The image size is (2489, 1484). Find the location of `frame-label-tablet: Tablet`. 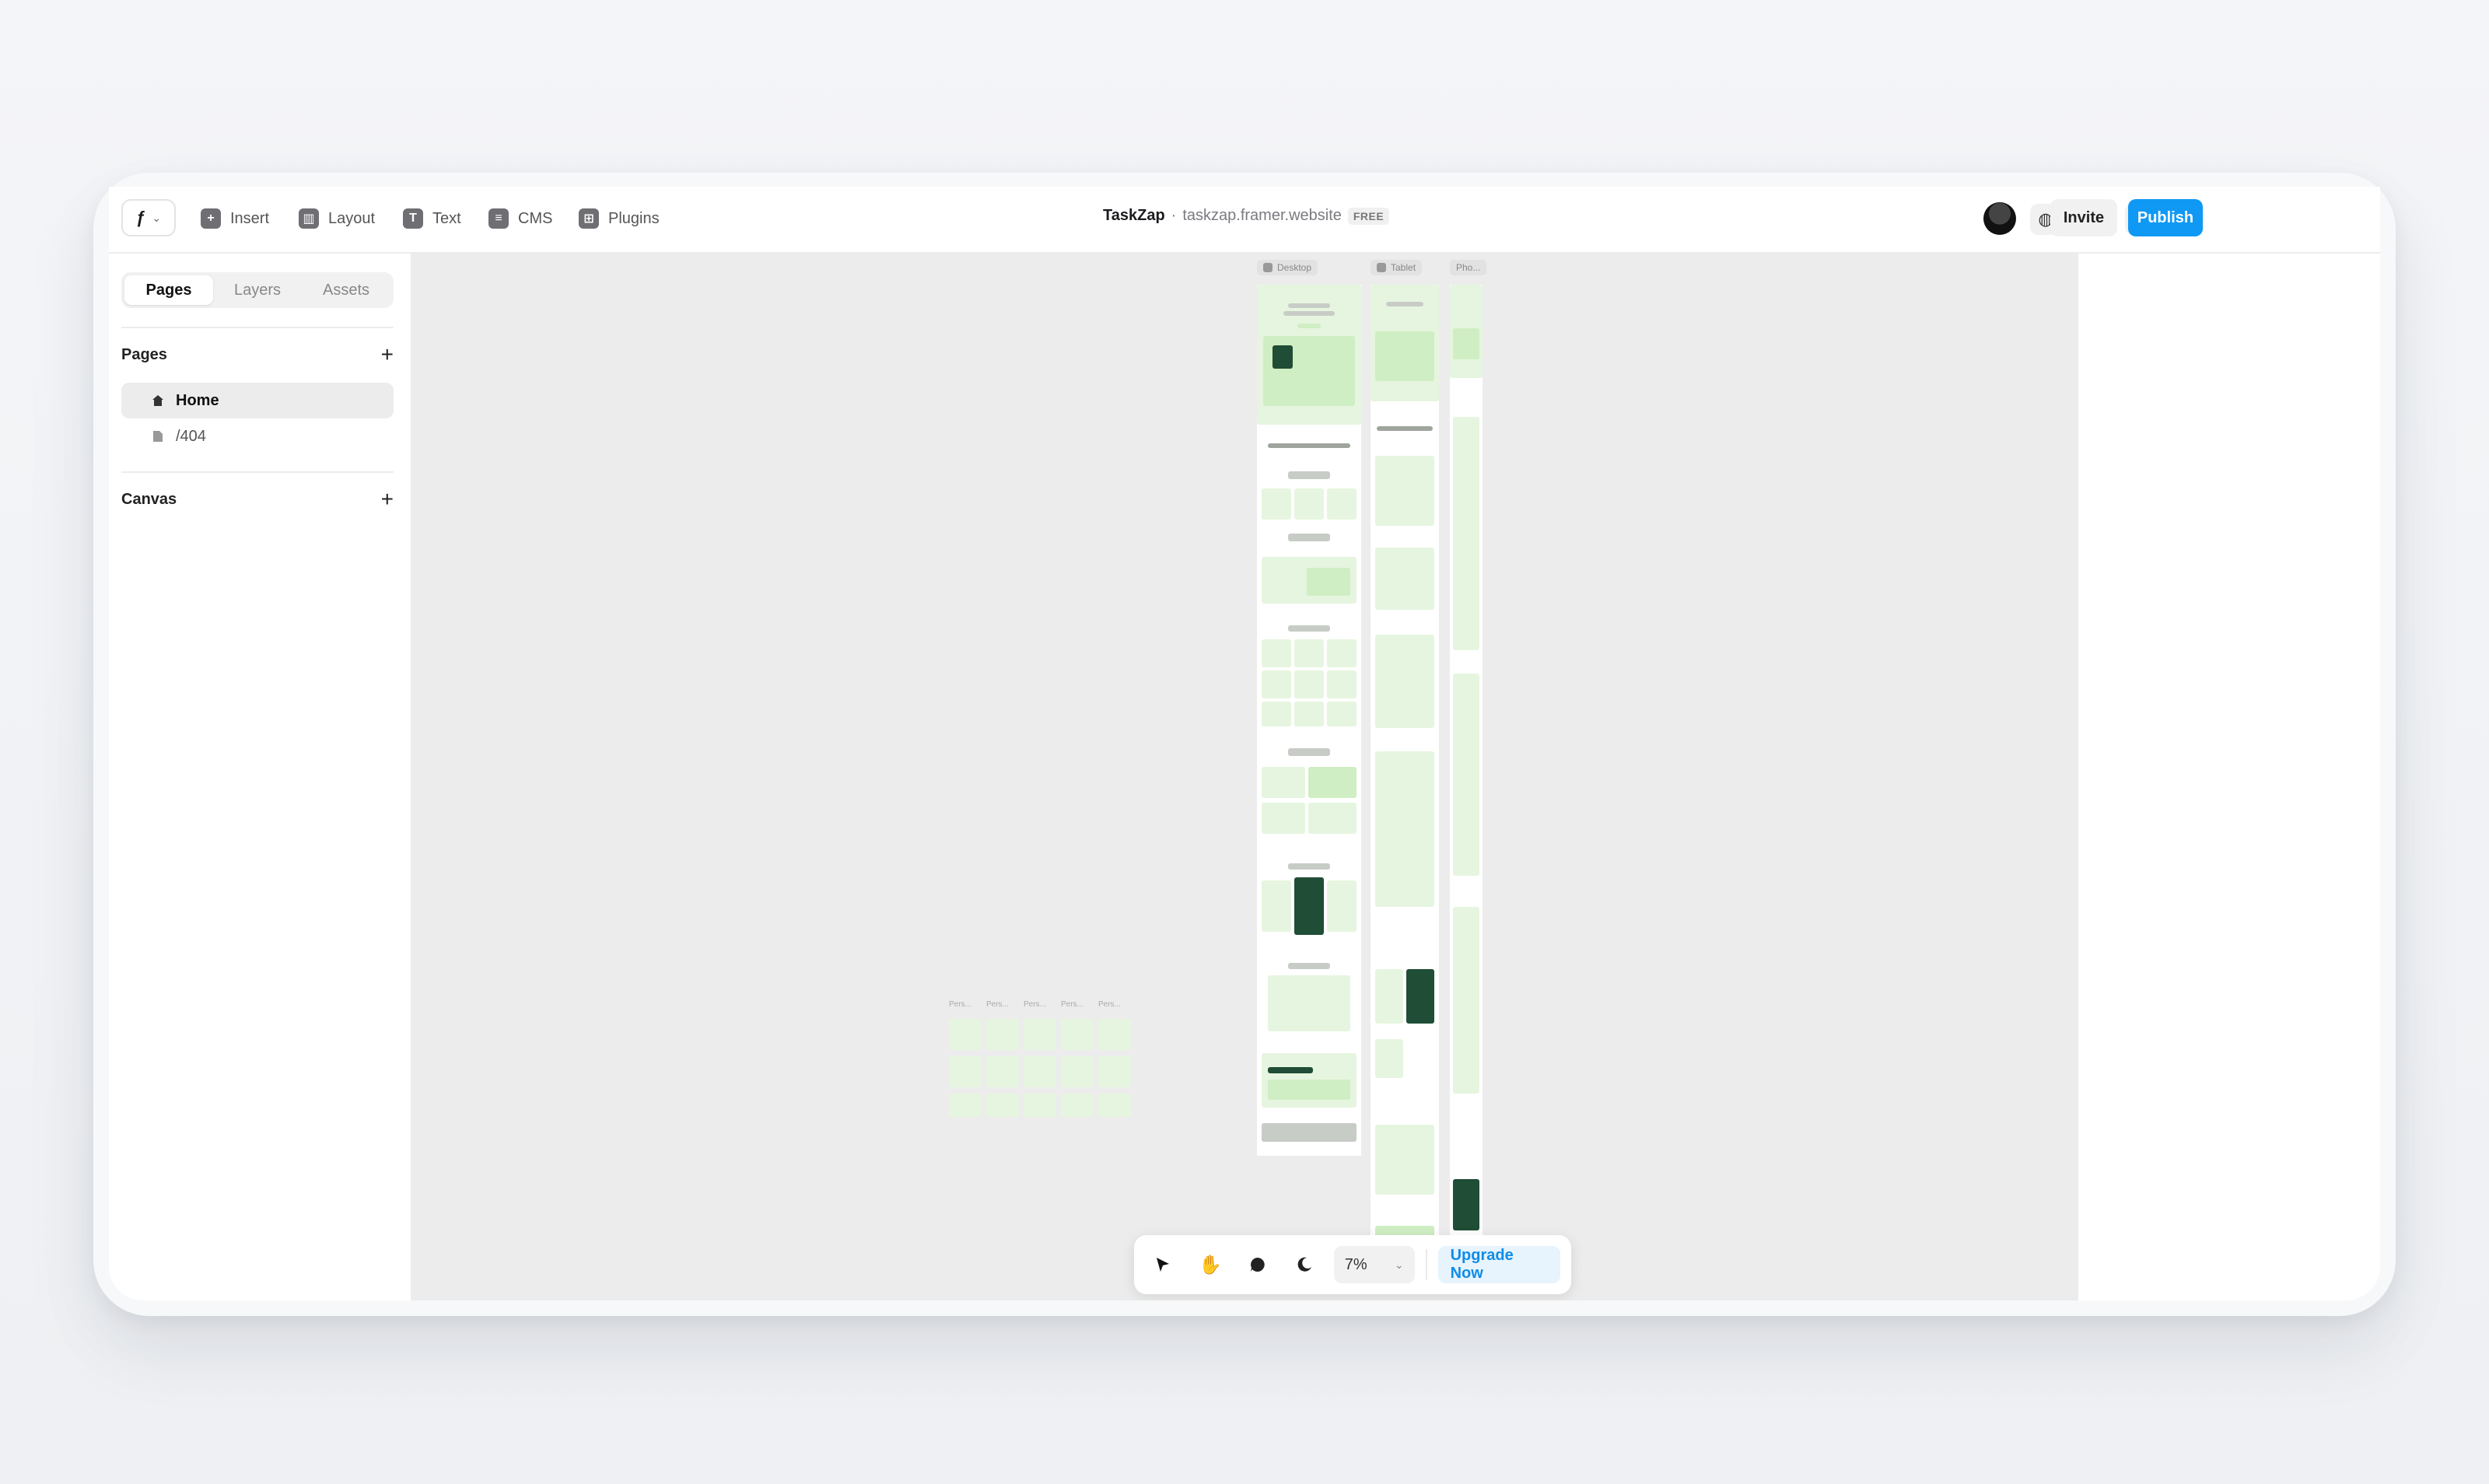

frame-label-tablet: Tablet is located at coordinates (1397, 267).